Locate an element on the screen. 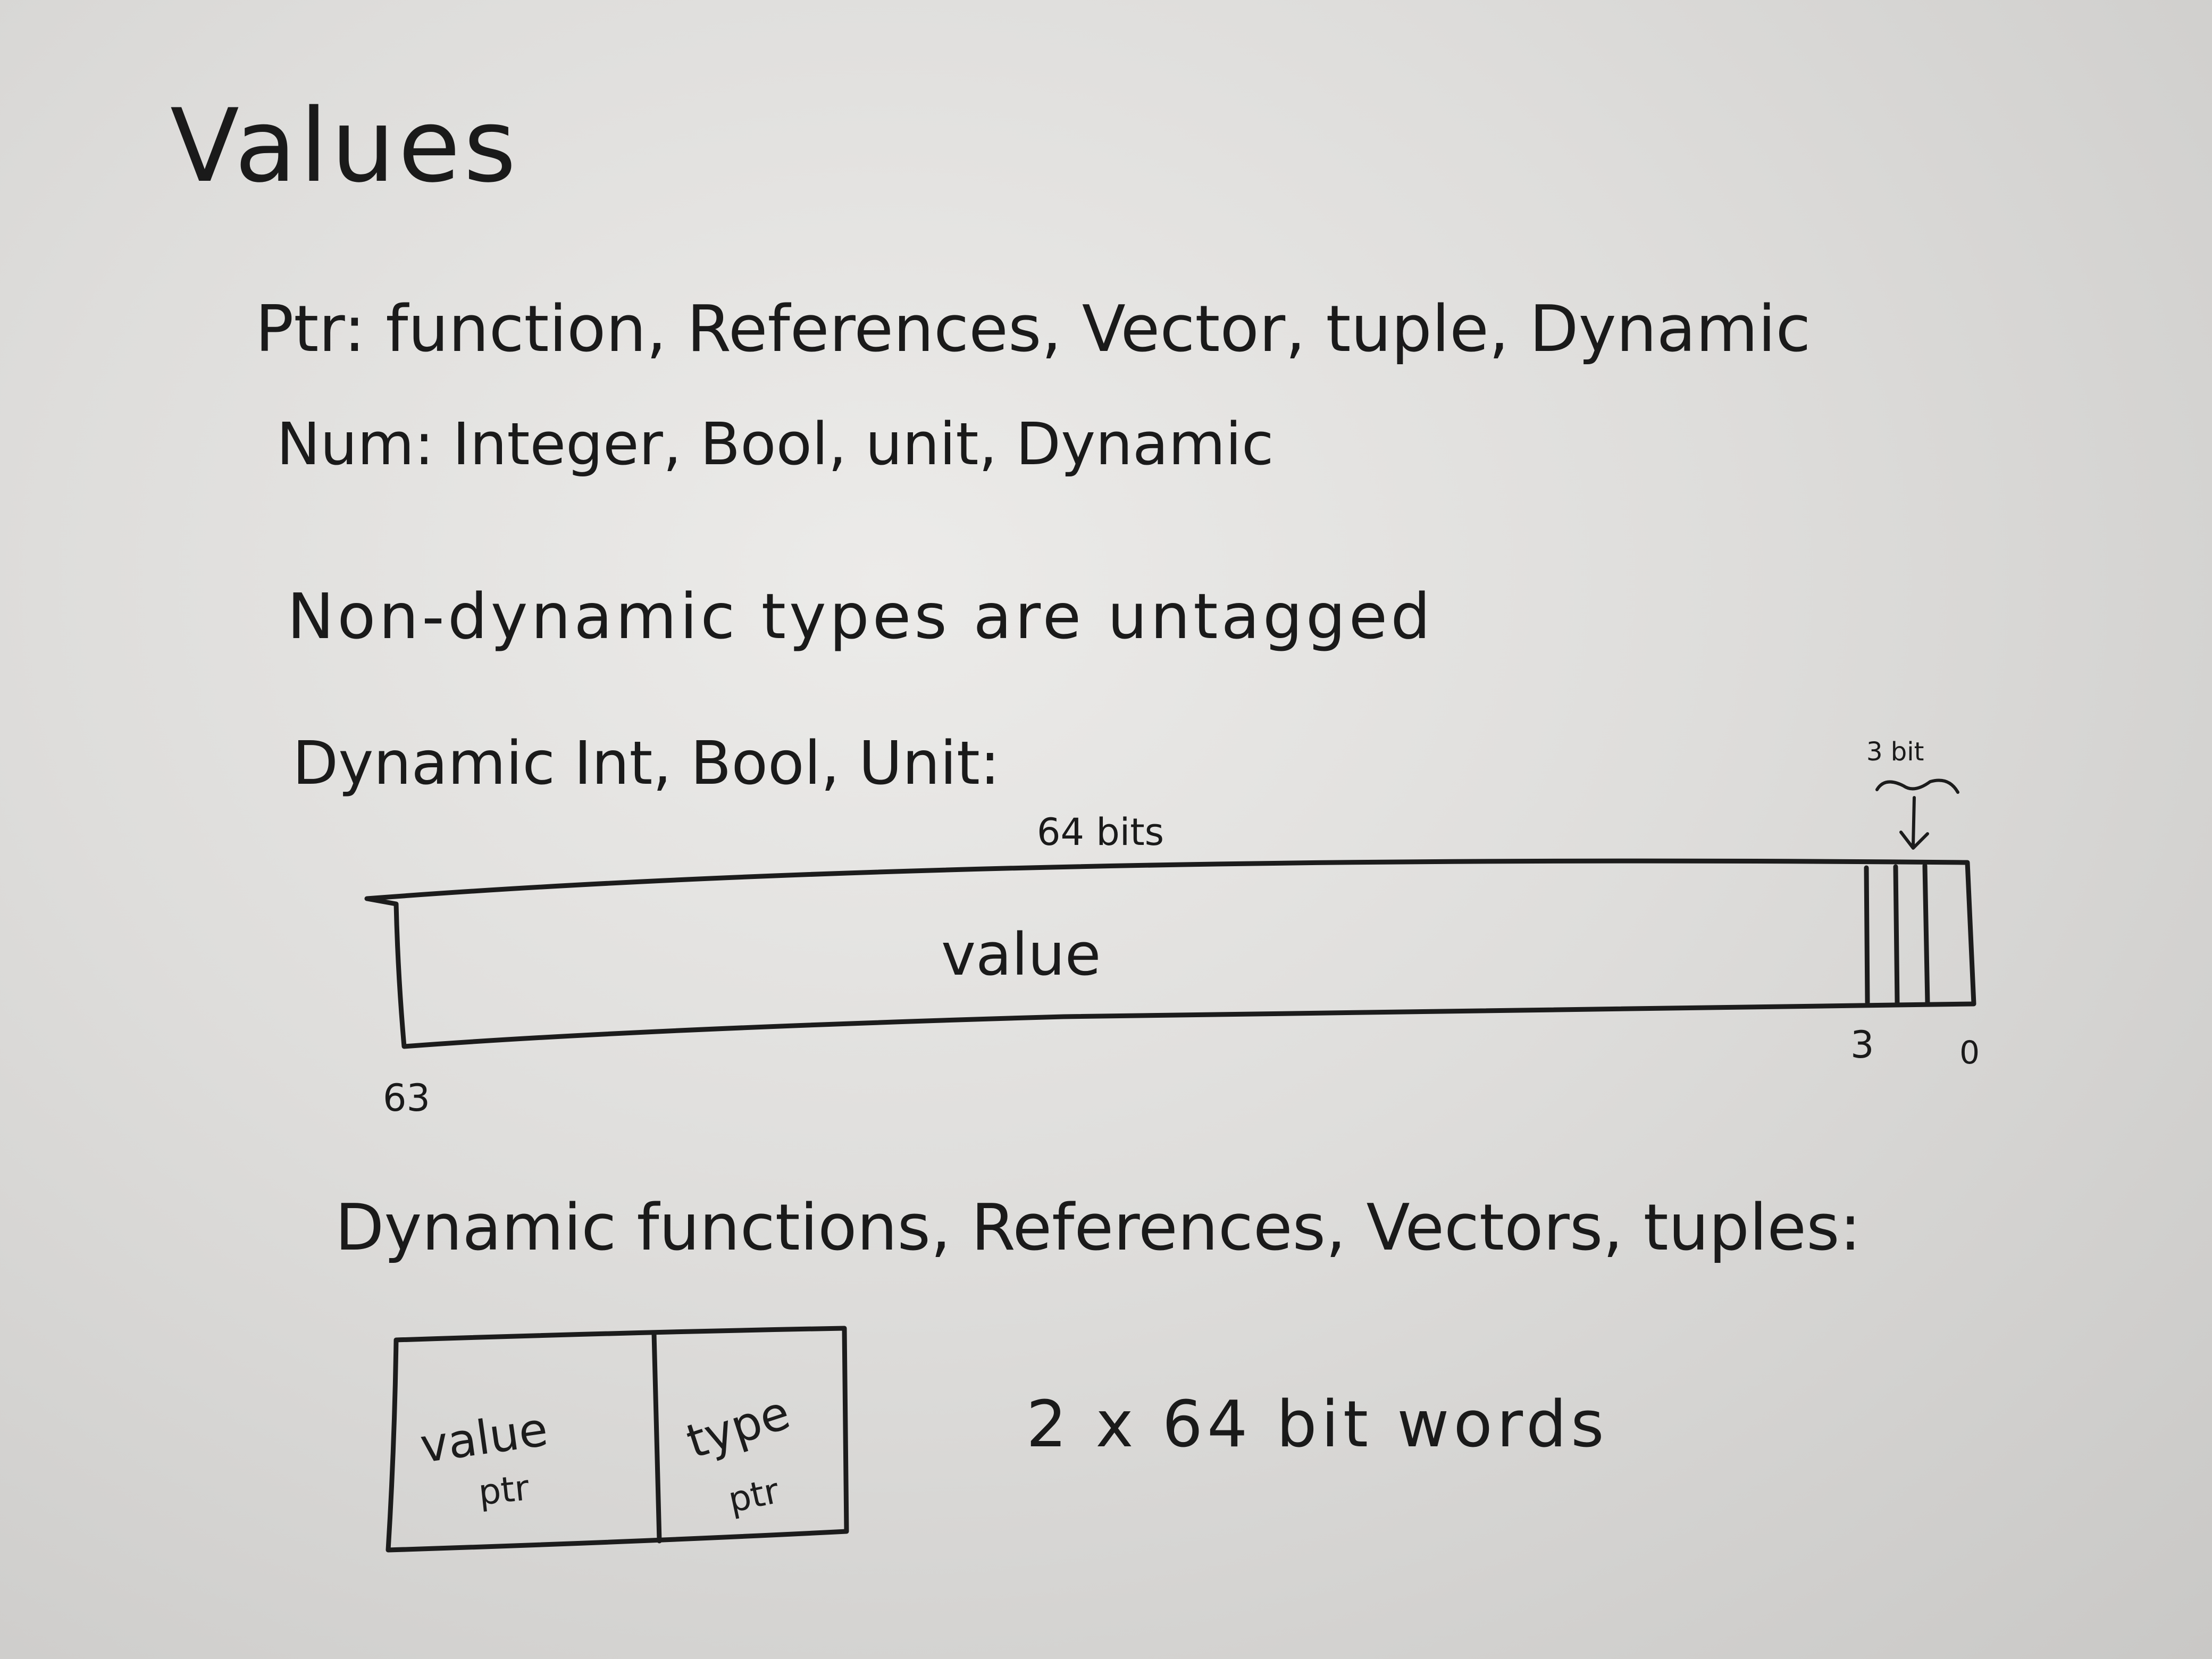  bit-index-63: 63 is located at coordinates (407, 1098).